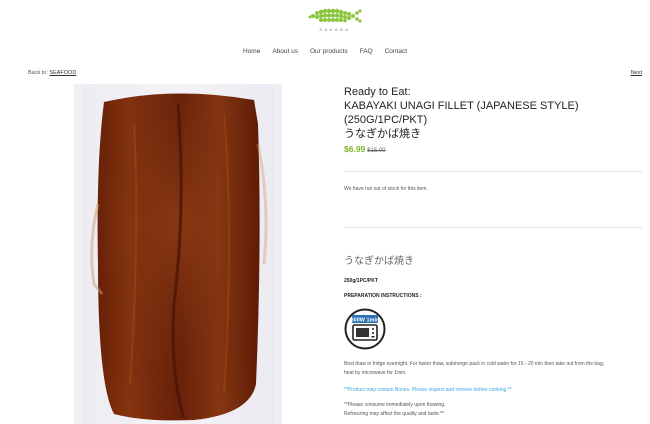  I want to click on product-title-japanese: うなぎかば焼き, so click(382, 134).